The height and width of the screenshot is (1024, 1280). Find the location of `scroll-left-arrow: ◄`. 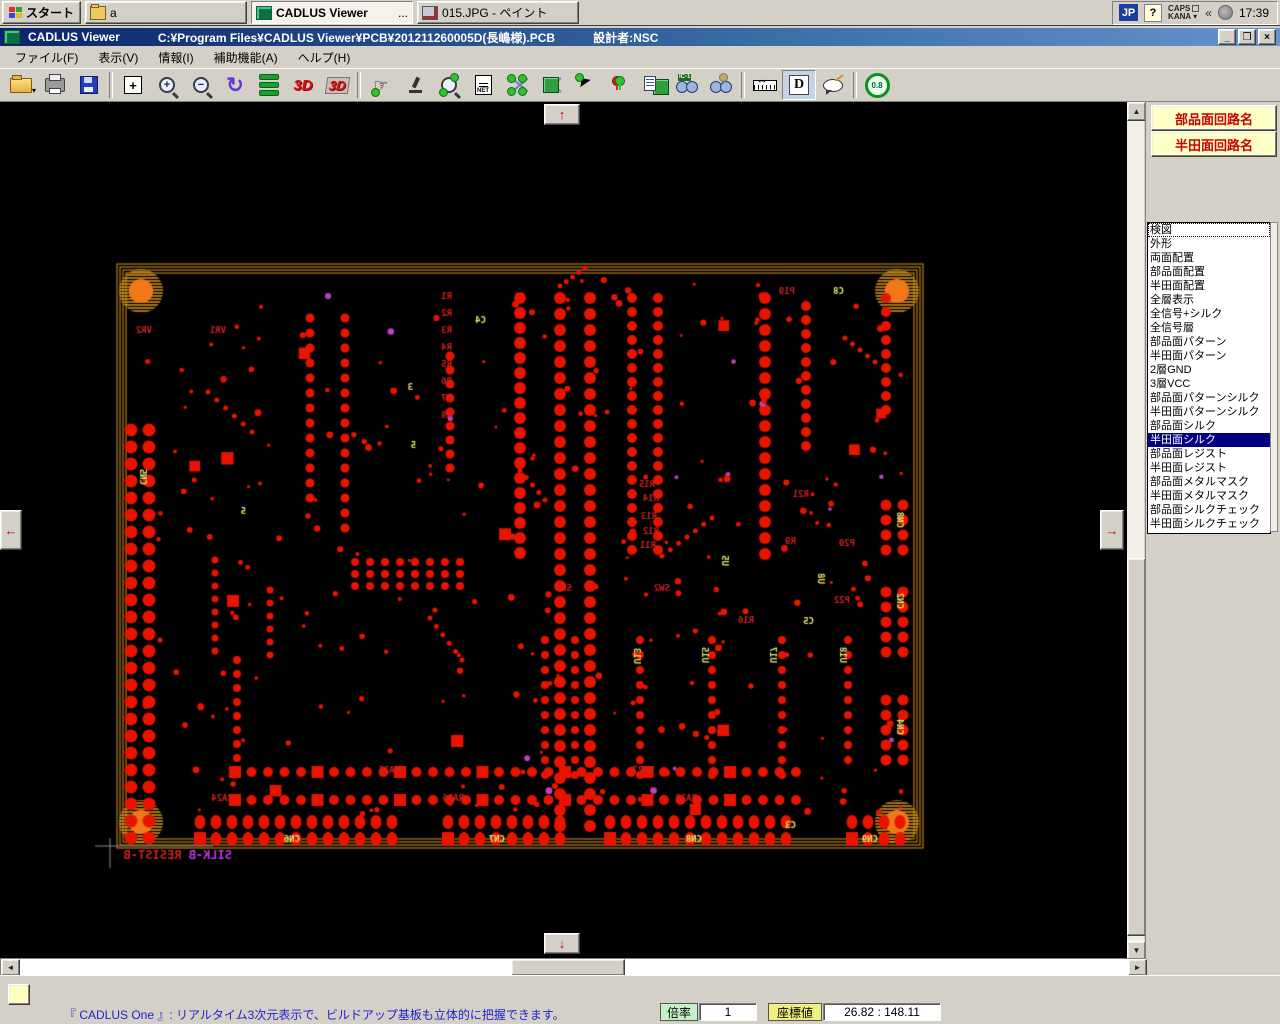

scroll-left-arrow: ◄ is located at coordinates (10, 967).